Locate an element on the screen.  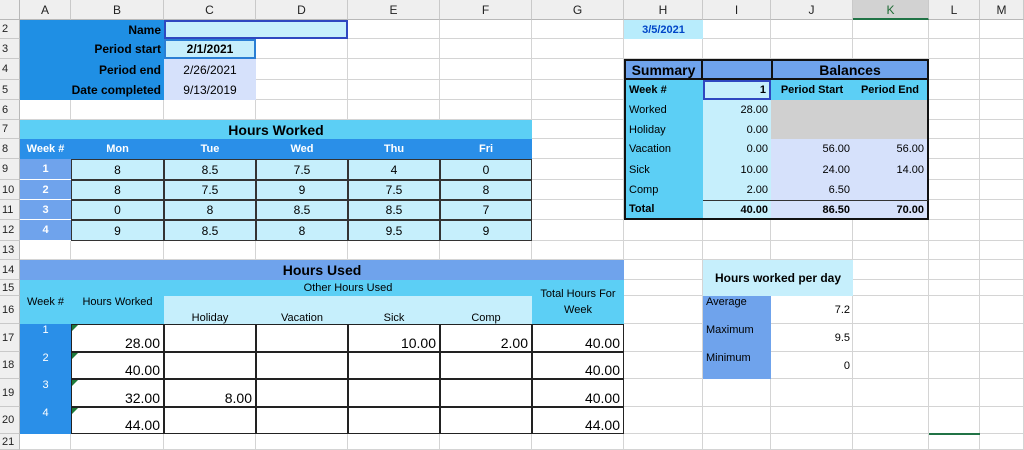
row-header-2: 2 is located at coordinates (10, 29).